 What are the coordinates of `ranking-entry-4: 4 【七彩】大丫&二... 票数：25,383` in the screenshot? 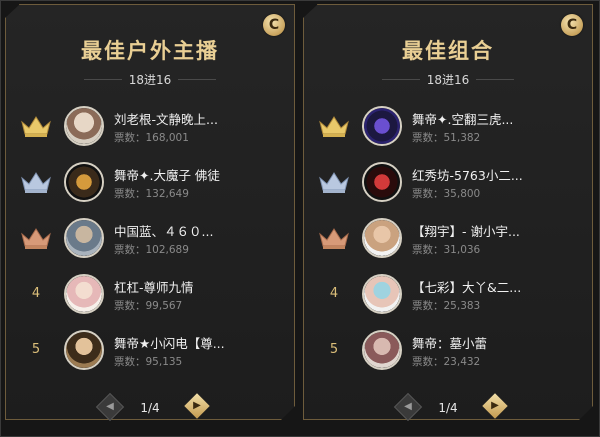 It's located at (448, 295).